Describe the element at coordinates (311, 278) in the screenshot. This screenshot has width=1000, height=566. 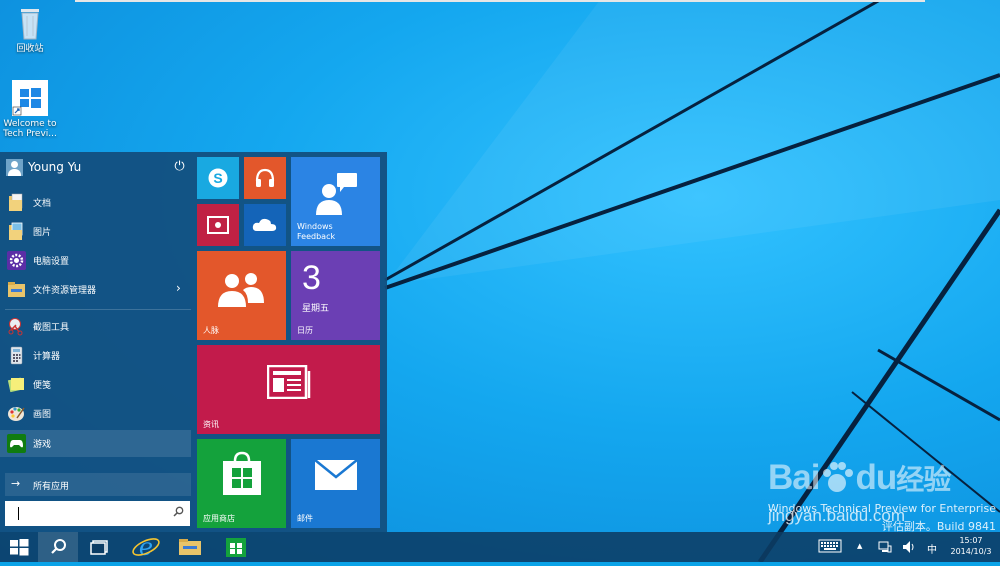
I see `calendar-day: 3` at that location.